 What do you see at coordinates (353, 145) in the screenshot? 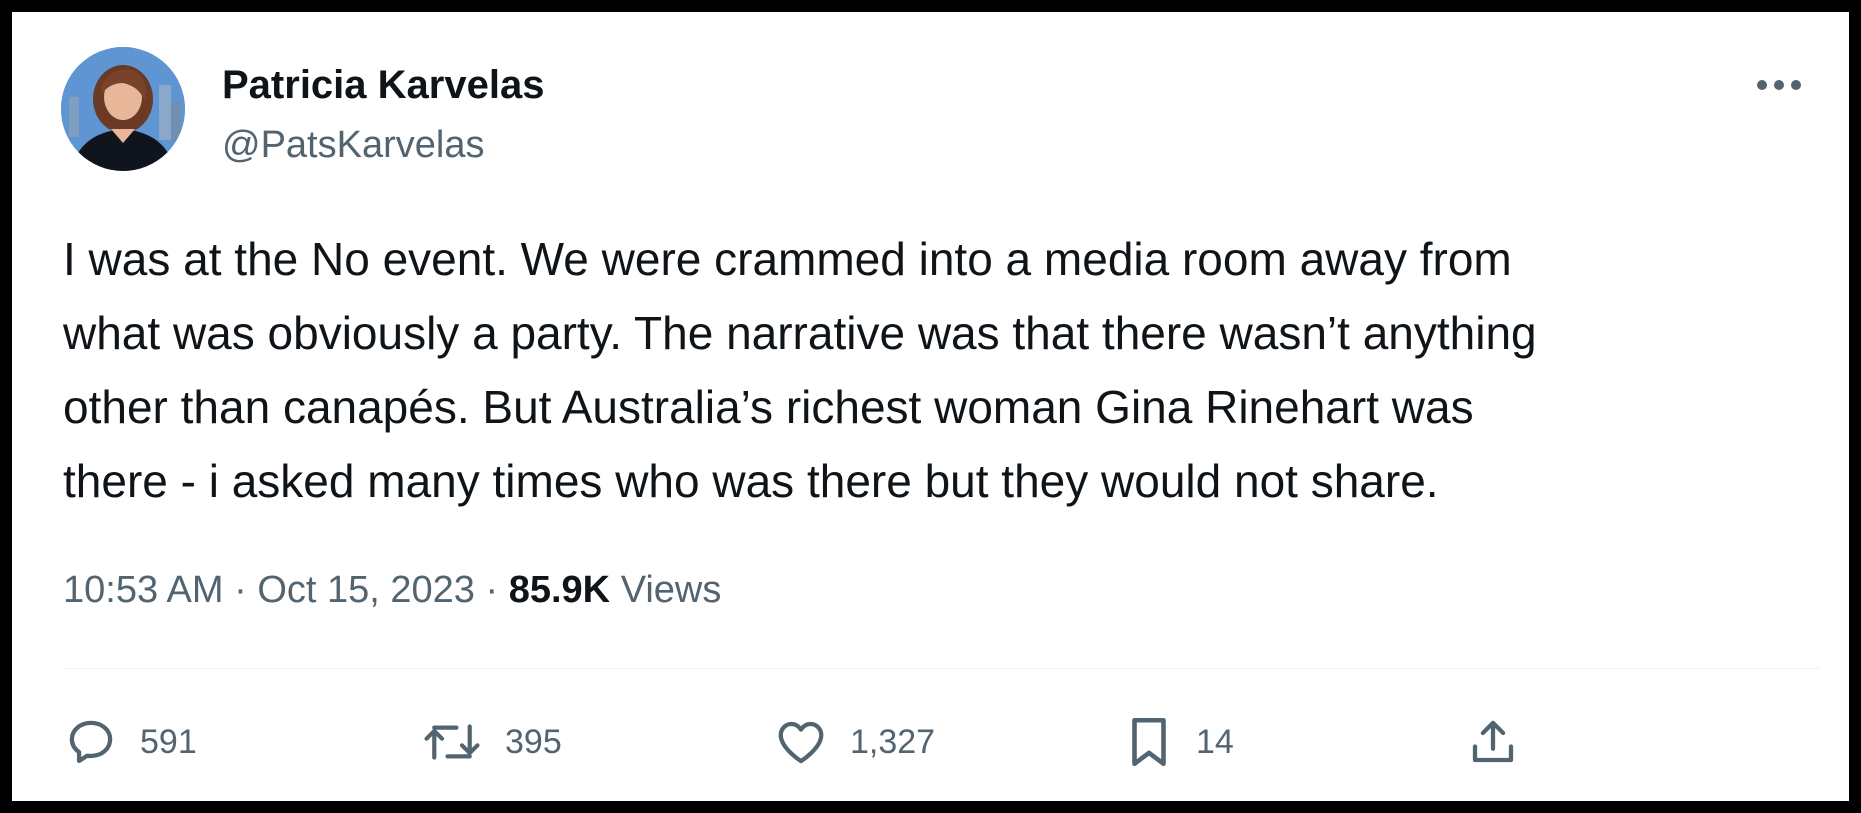
I see `author-handle: @PatsKarvelas` at bounding box center [353, 145].